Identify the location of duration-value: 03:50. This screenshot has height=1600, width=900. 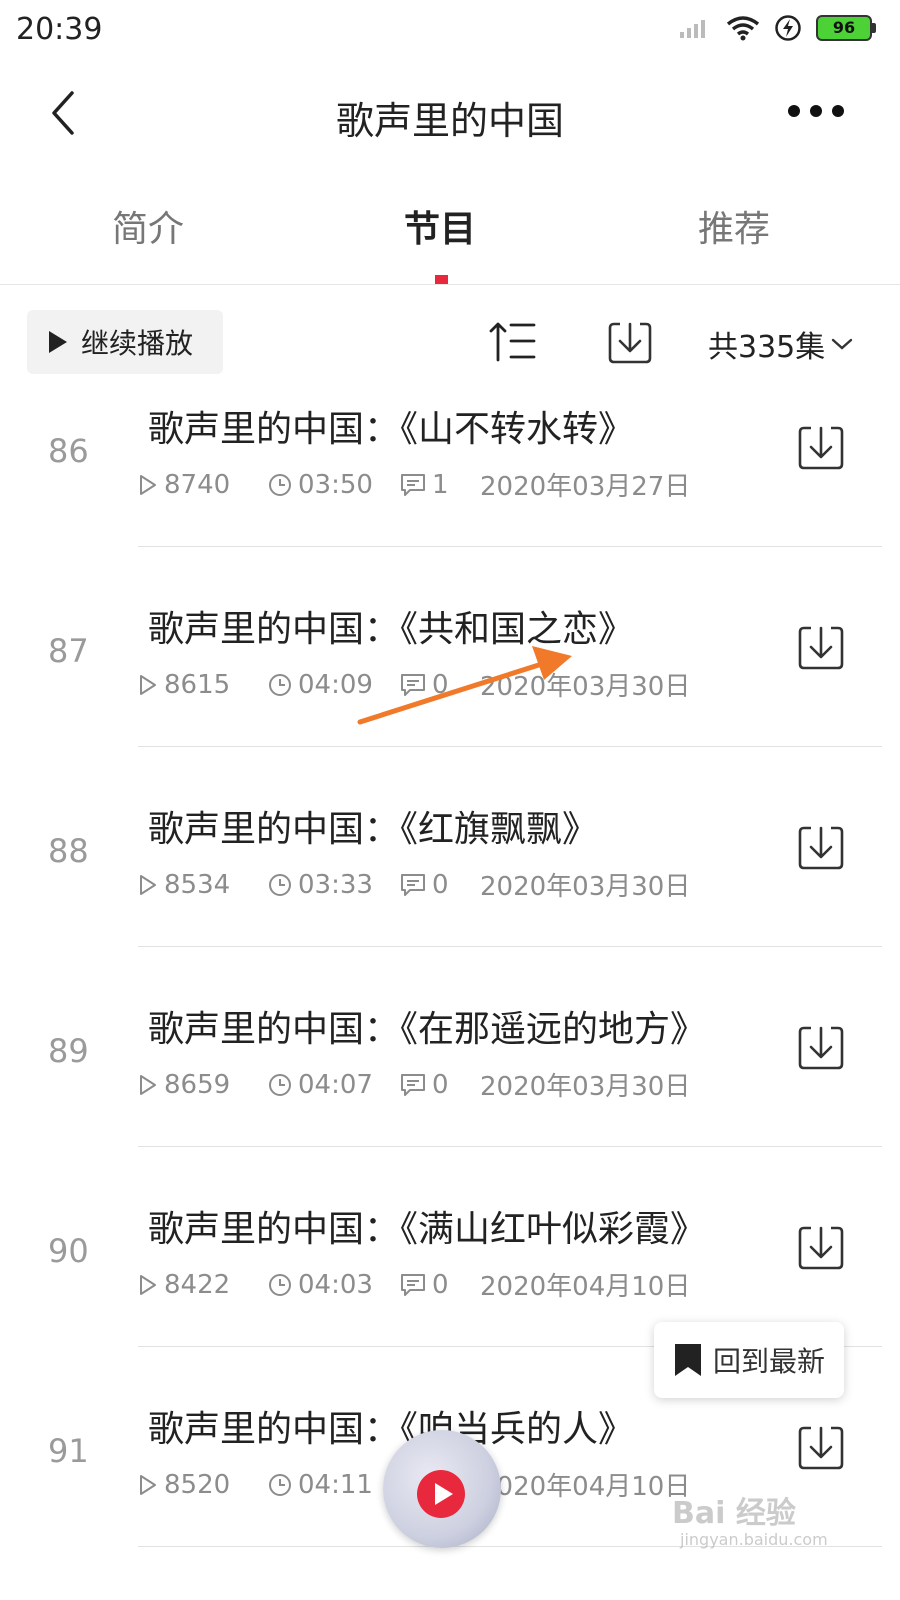
(335, 484).